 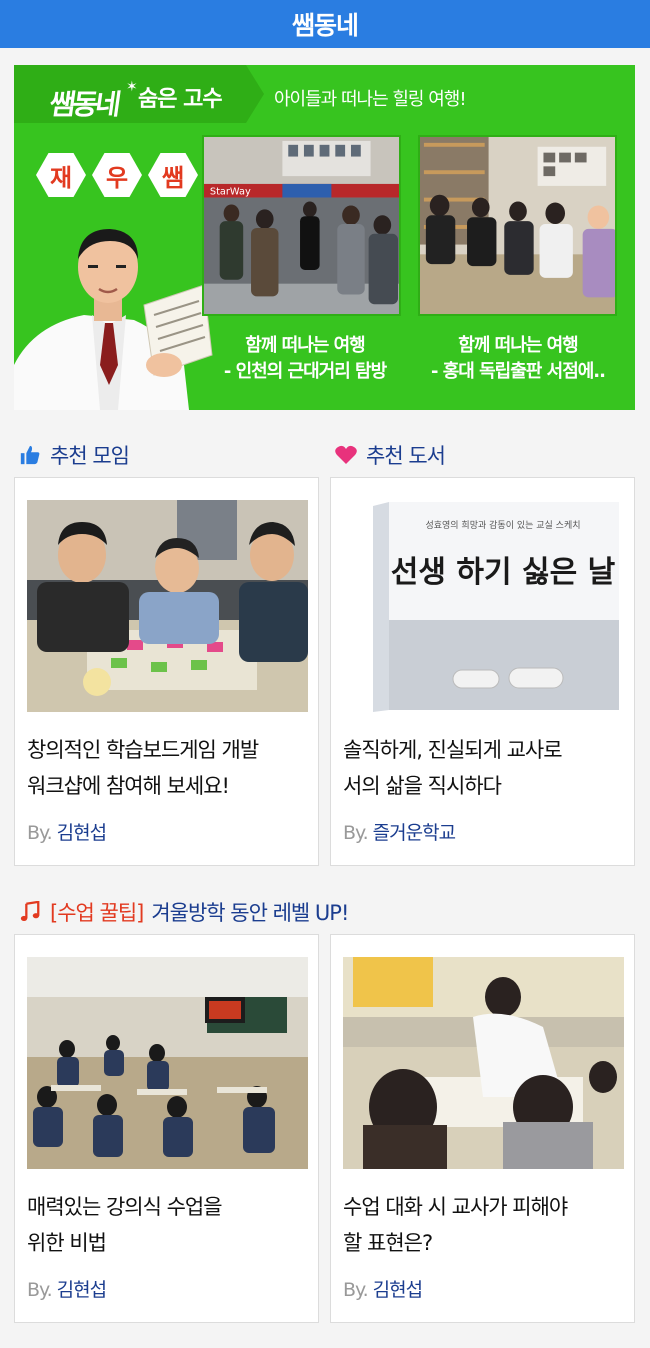 I want to click on banner-tagline: 아이들과 떠나는 힐링 여행!, so click(x=370, y=99).